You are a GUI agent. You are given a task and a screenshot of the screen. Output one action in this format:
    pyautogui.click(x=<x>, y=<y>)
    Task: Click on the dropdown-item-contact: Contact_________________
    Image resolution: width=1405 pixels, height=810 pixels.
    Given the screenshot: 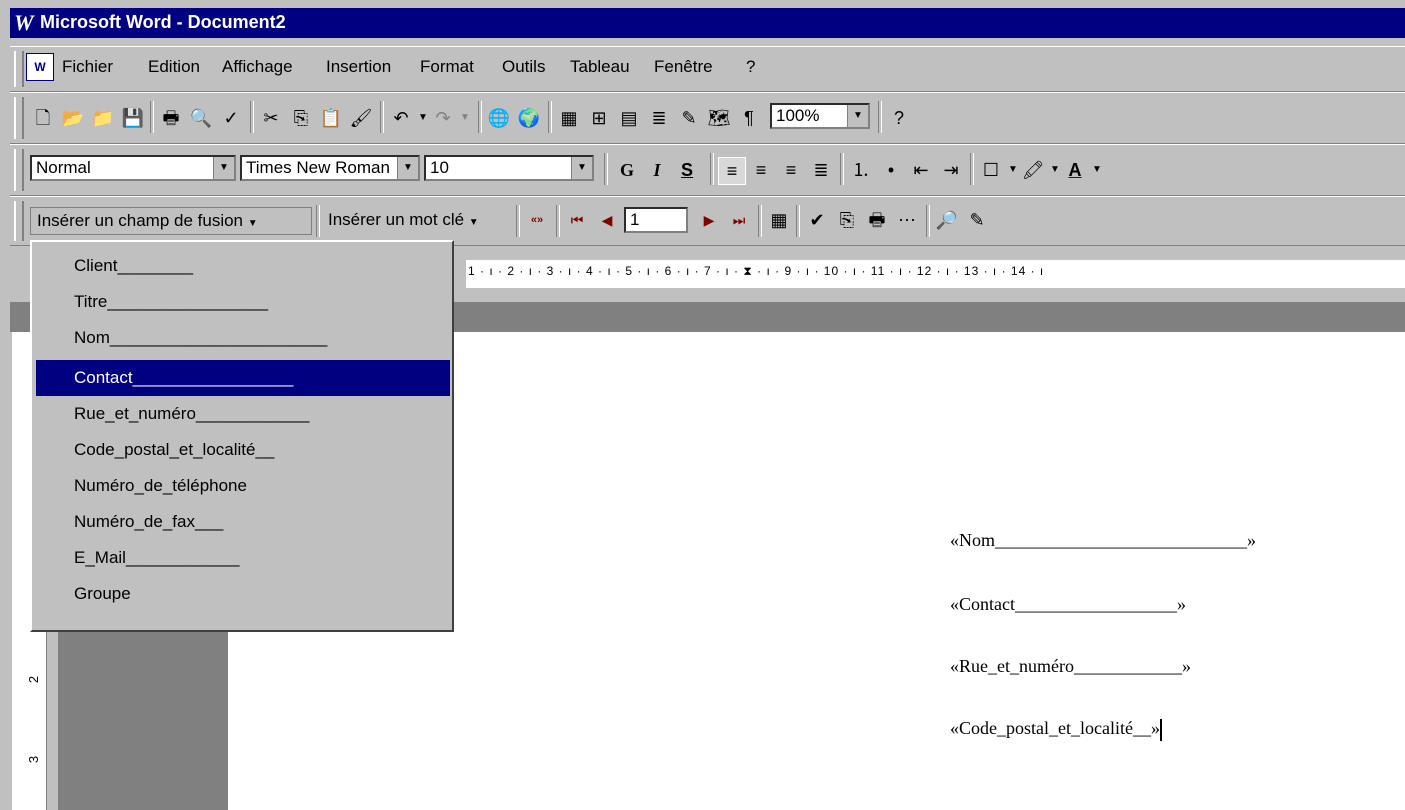 What is the action you would take?
    pyautogui.click(x=243, y=378)
    